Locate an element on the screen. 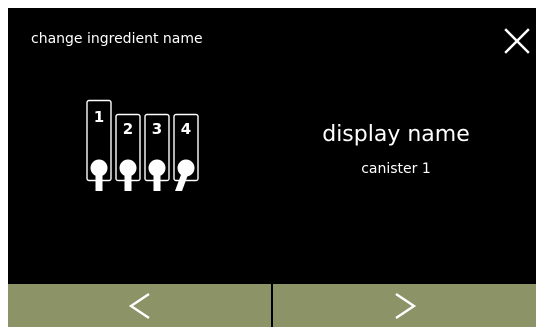 The width and height of the screenshot is (544, 327). next-button is located at coordinates (404, 305).